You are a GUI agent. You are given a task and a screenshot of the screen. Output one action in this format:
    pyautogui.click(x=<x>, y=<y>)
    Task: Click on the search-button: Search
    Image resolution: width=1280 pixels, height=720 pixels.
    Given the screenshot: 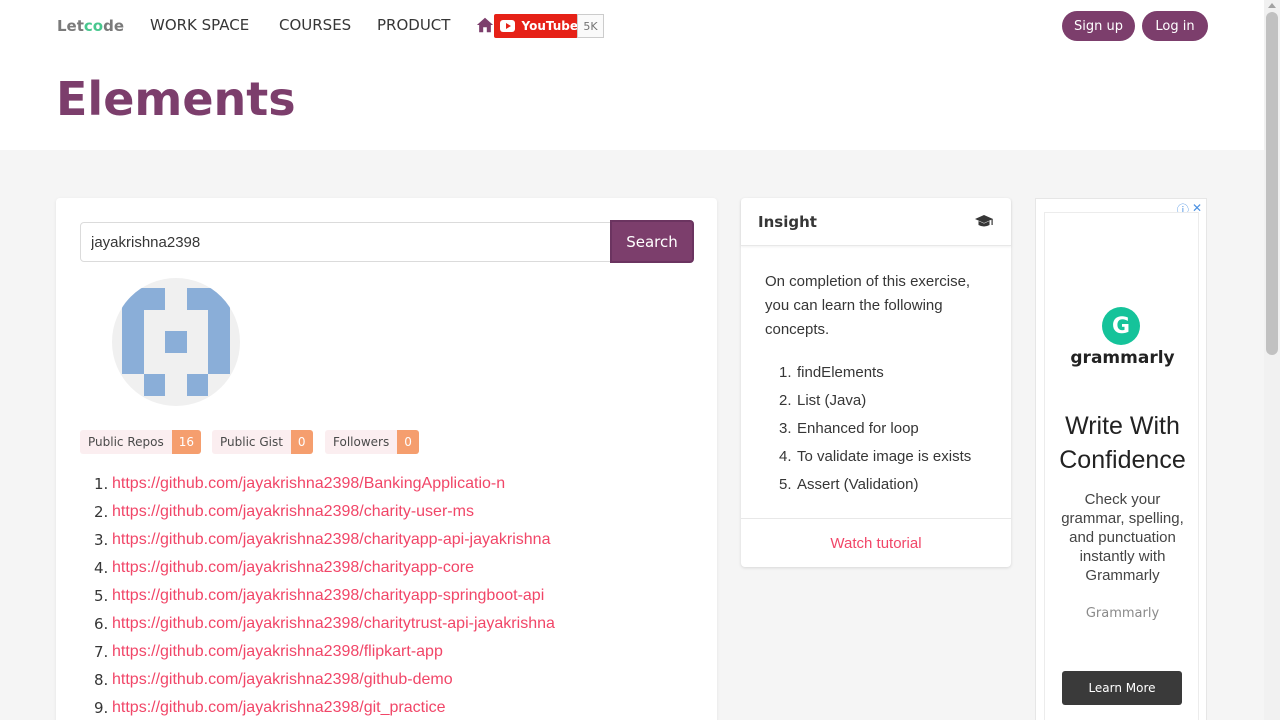 What is the action you would take?
    pyautogui.click(x=652, y=241)
    